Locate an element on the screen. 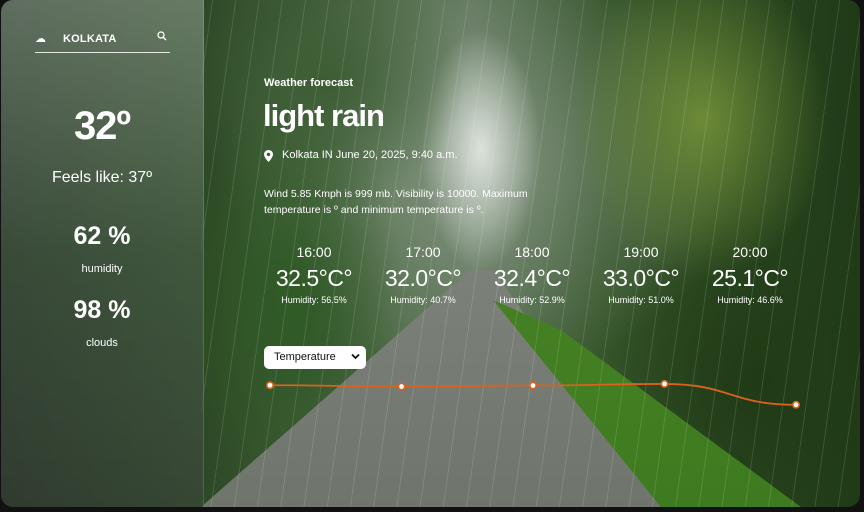 Image resolution: width=864 pixels, height=512 pixels. forecast-time: 16:00 is located at coordinates (314, 252).